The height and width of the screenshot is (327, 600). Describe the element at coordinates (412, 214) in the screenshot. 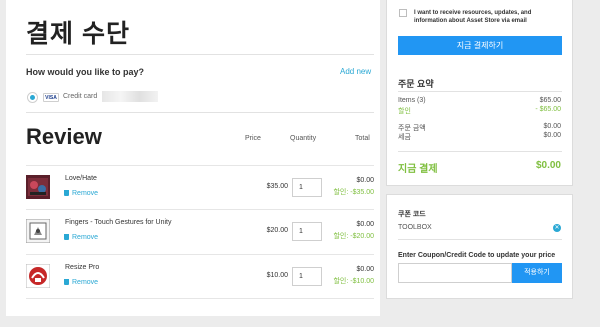

I see `coupon-title: 쿠폰 코드` at that location.